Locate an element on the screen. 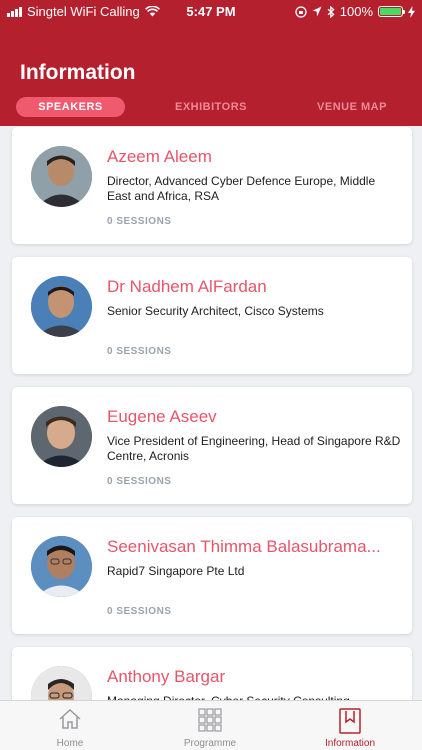 The width and height of the screenshot is (422, 750). bottom-tab-label: Programme is located at coordinates (210, 743).